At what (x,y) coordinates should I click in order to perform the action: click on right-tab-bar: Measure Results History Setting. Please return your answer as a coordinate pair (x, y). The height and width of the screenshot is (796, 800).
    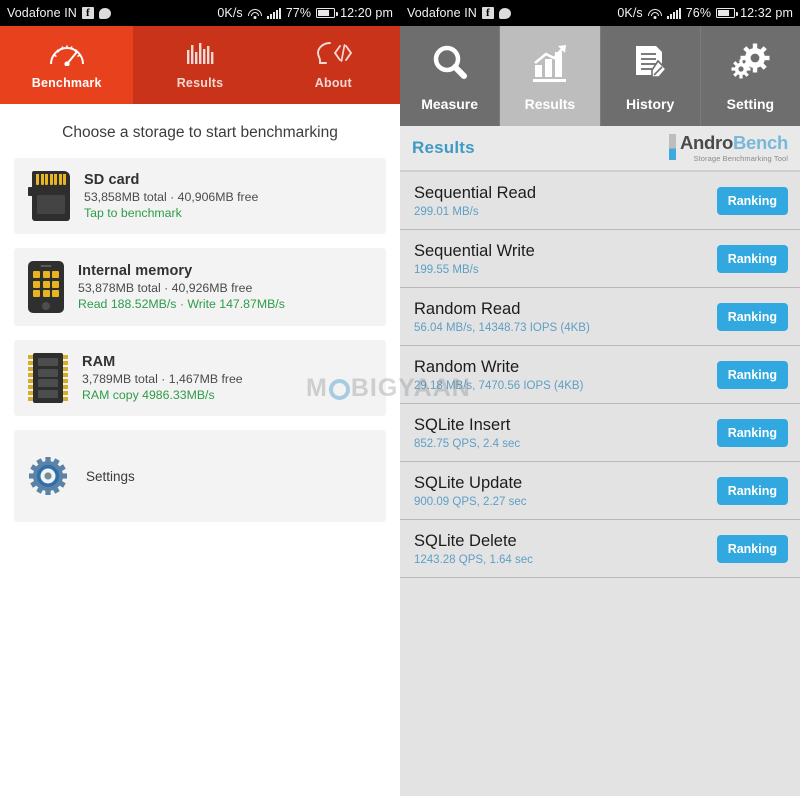
    Looking at the image, I should click on (600, 76).